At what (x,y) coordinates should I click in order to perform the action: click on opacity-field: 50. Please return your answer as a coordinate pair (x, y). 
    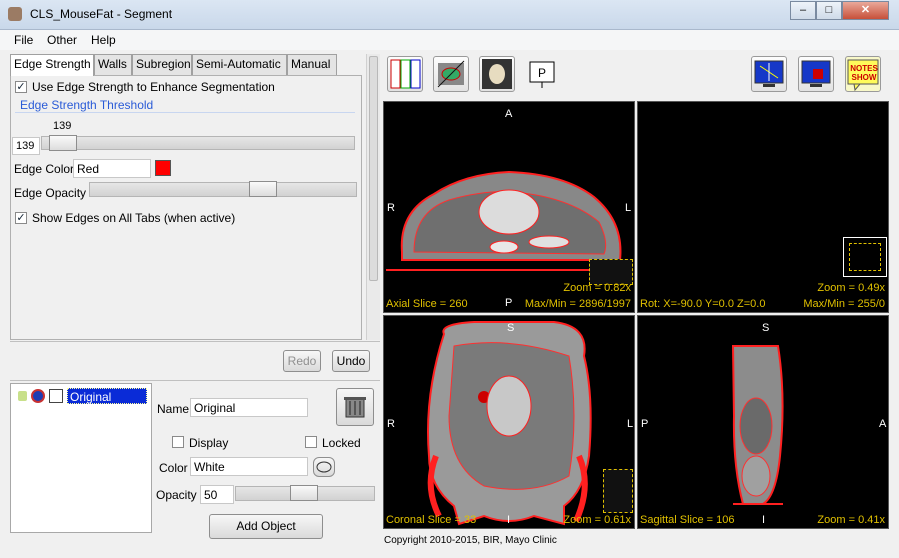
    Looking at the image, I should click on (217, 494).